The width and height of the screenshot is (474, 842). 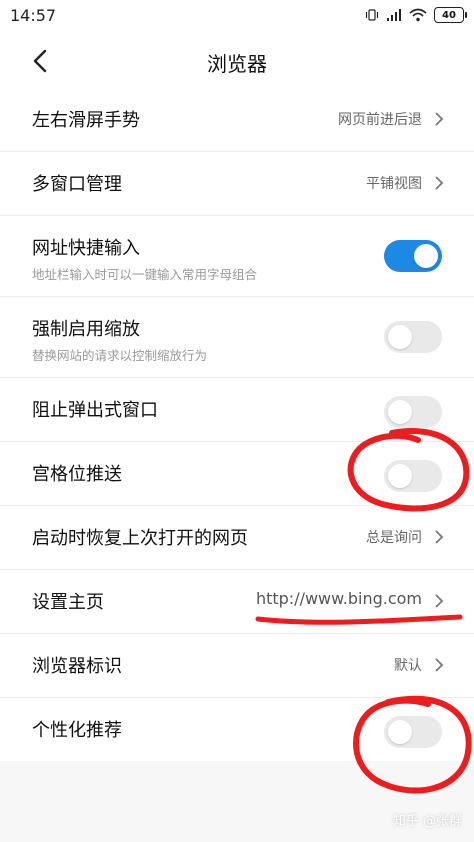 I want to click on setting-restore-pages: 启动时恢复上次打开的网页 总是询问, so click(x=237, y=538).